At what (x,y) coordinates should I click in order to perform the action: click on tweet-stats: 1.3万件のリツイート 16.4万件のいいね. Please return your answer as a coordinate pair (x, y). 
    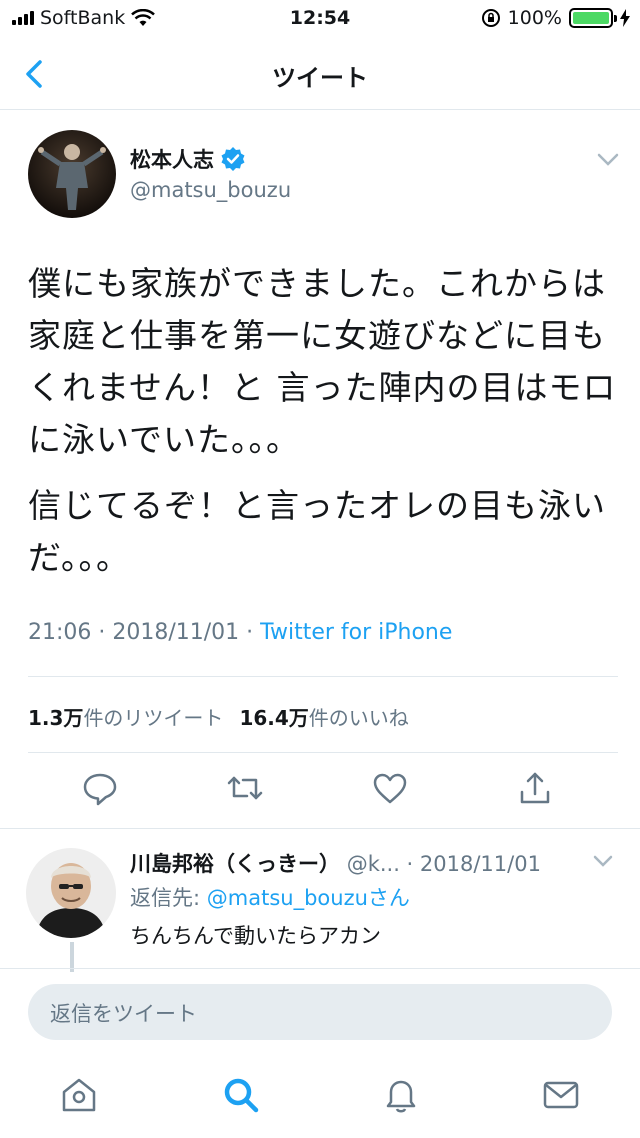
    Looking at the image, I should click on (218, 716).